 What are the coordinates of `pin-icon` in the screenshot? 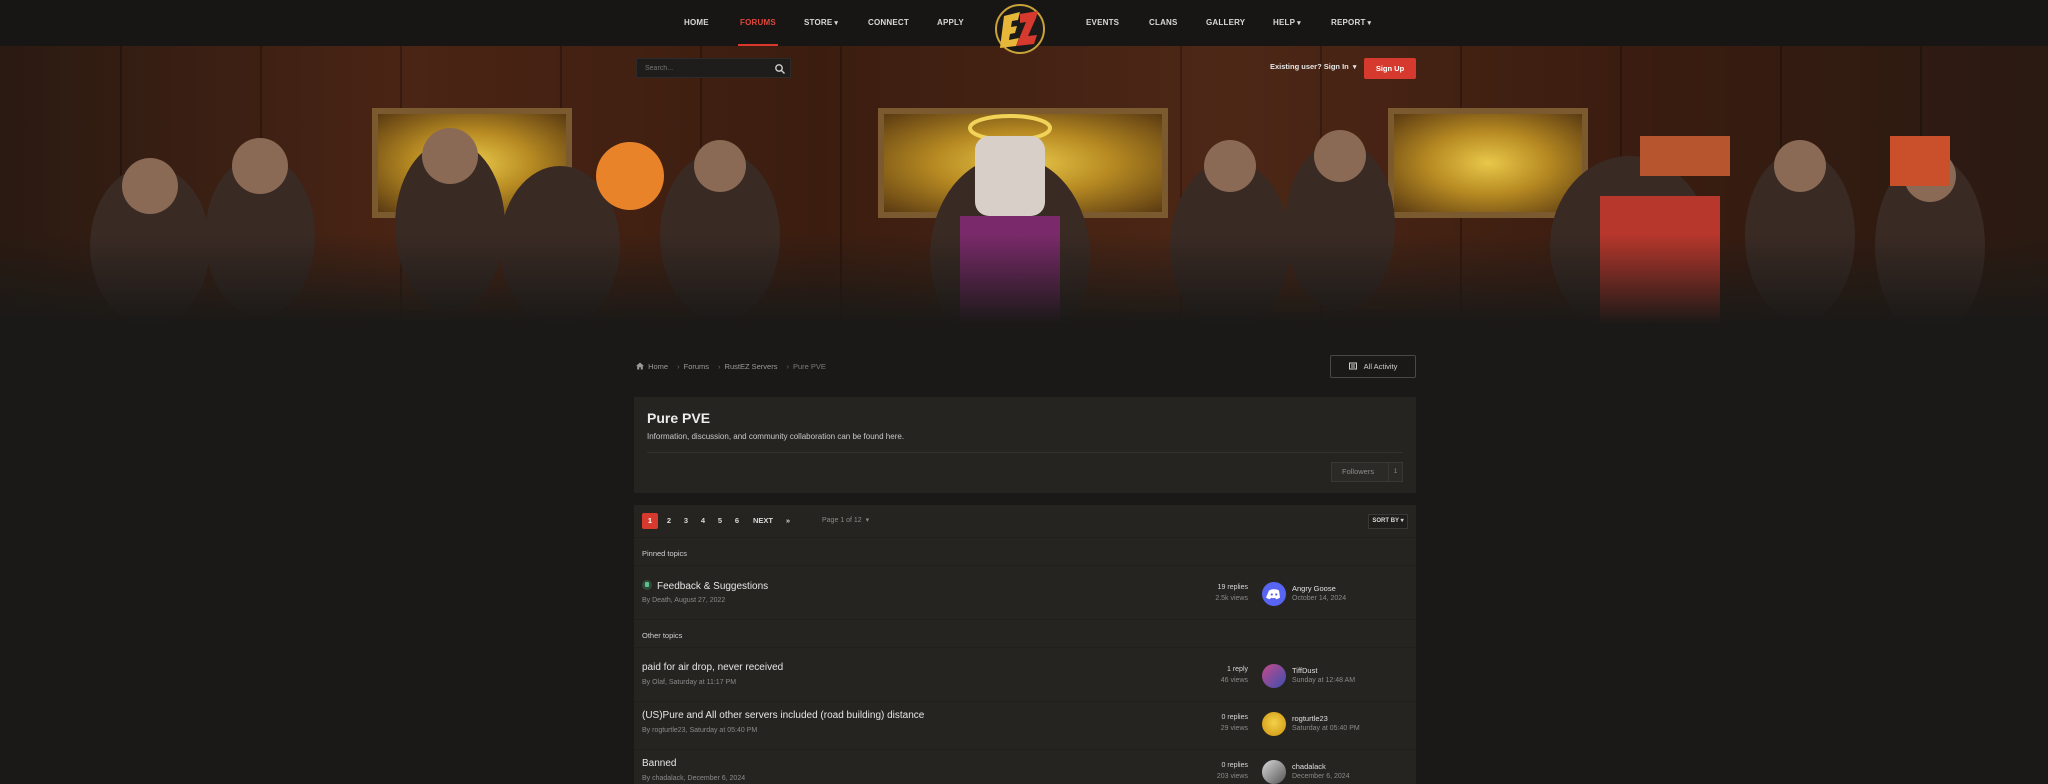 It's located at (647, 585).